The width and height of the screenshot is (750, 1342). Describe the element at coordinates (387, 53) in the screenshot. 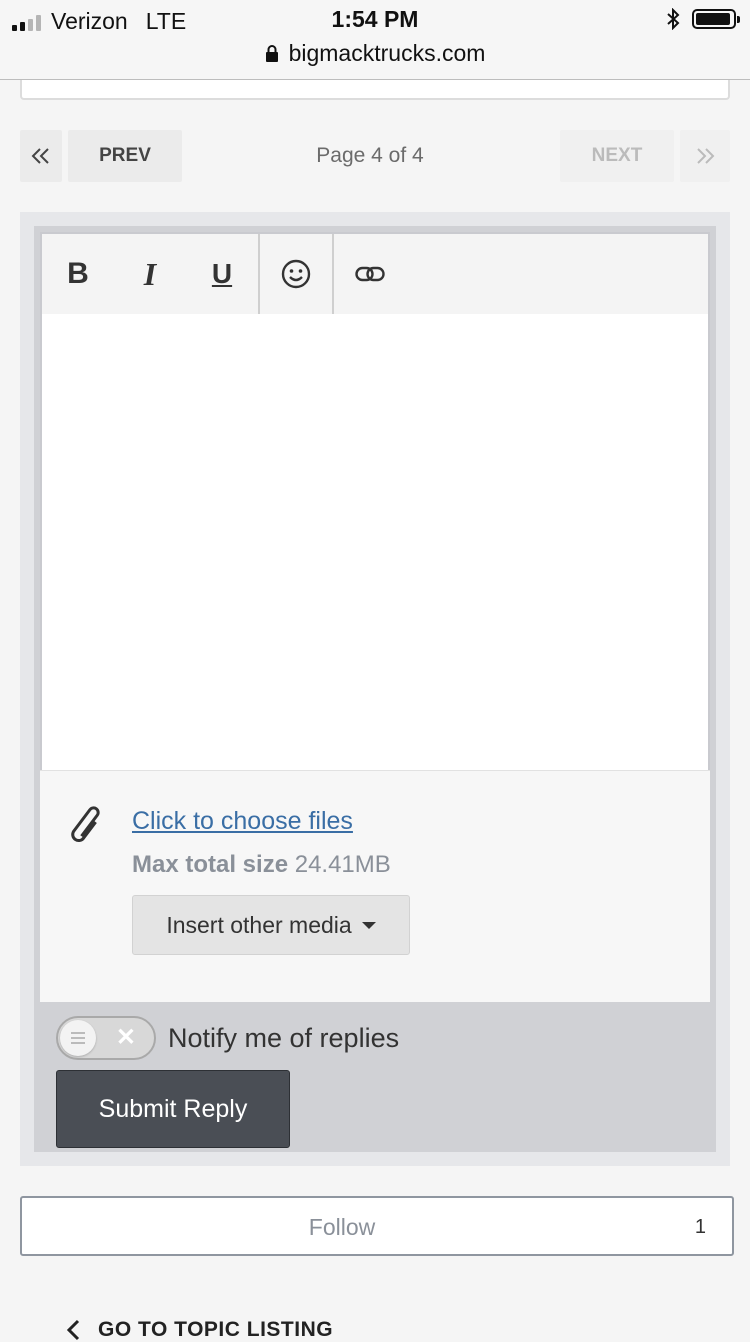

I see `url-text: bigmacktrucks.com` at that location.